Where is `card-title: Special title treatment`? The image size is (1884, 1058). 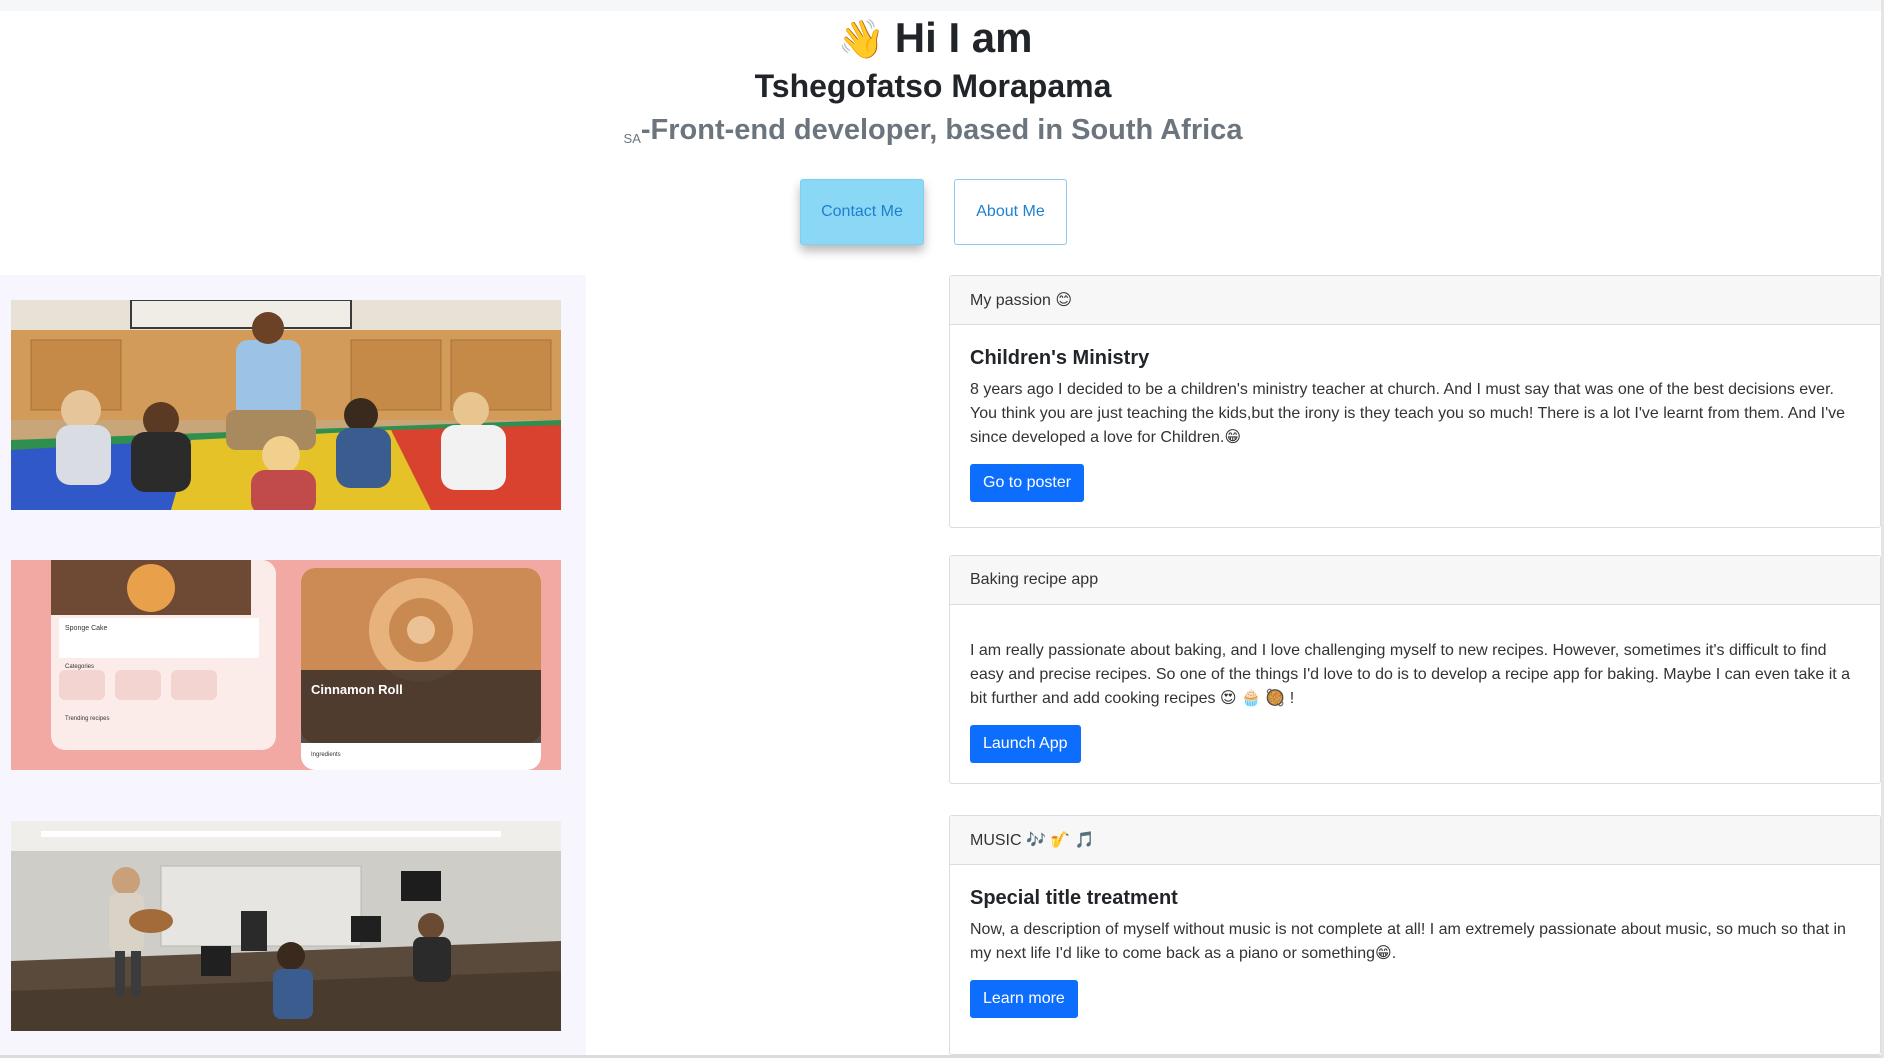
card-title: Special title treatment is located at coordinates (1074, 898).